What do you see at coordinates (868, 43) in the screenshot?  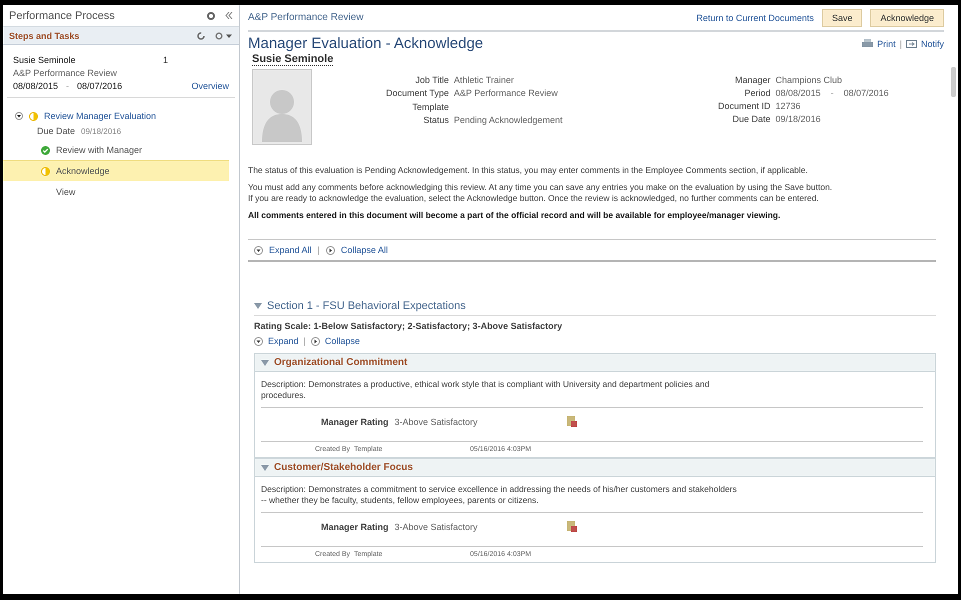 I see `printer-icon` at bounding box center [868, 43].